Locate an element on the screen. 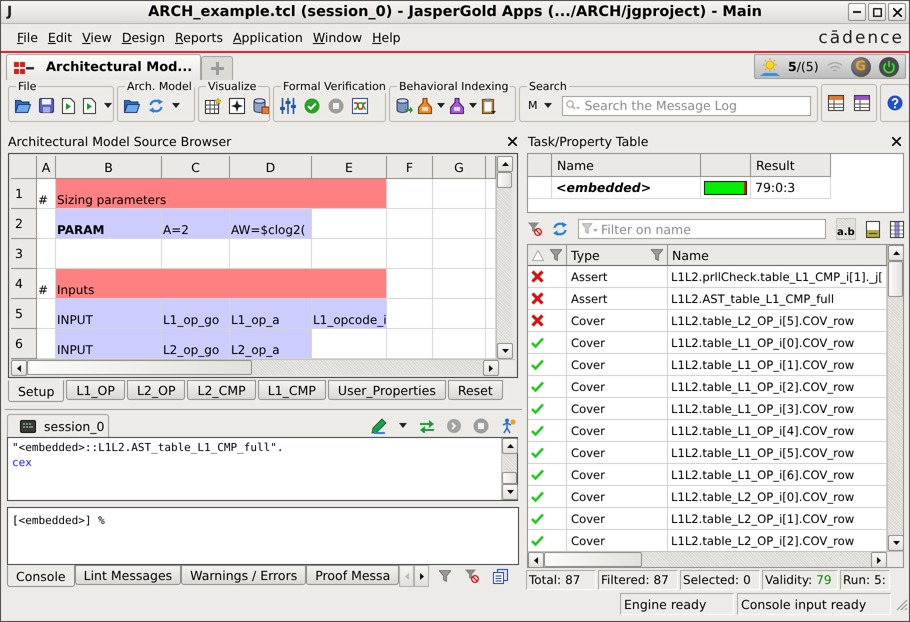 The width and height of the screenshot is (910, 622). menu-item: Window is located at coordinates (338, 37).